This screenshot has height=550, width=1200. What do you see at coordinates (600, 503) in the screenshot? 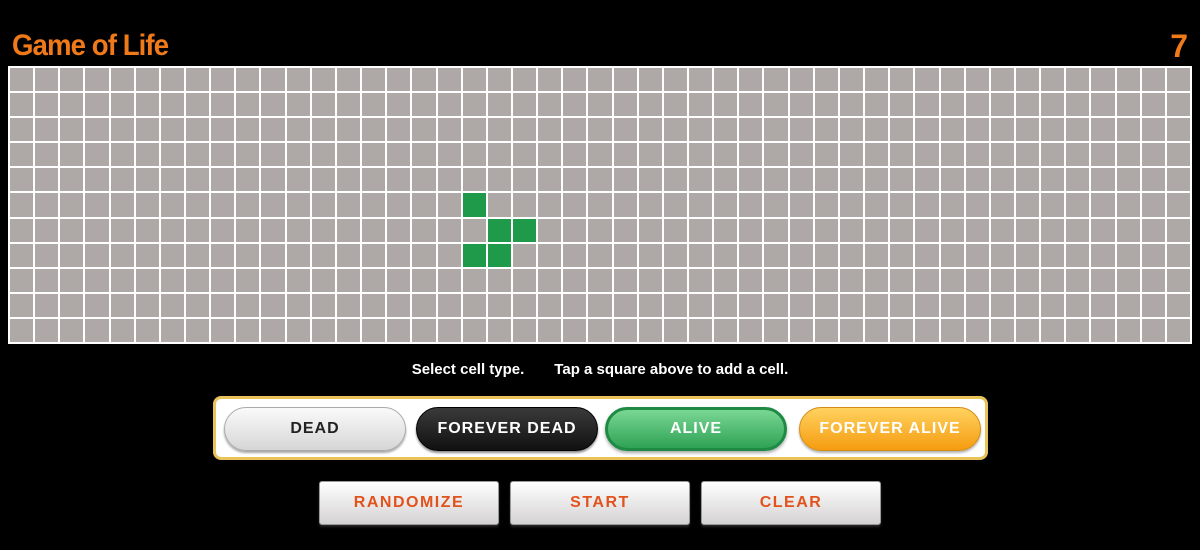
I see `start-button: START` at bounding box center [600, 503].